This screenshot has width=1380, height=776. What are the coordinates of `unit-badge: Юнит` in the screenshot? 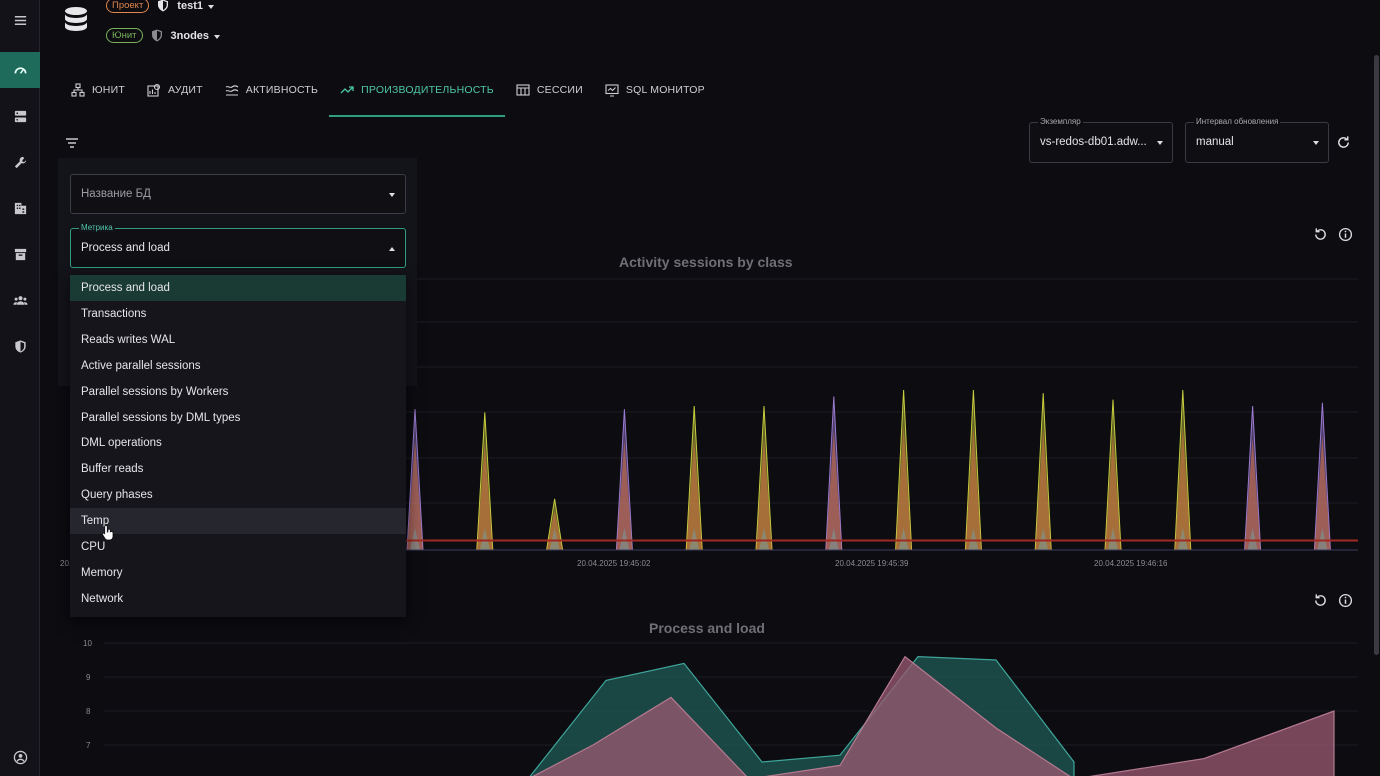 It's located at (124, 35).